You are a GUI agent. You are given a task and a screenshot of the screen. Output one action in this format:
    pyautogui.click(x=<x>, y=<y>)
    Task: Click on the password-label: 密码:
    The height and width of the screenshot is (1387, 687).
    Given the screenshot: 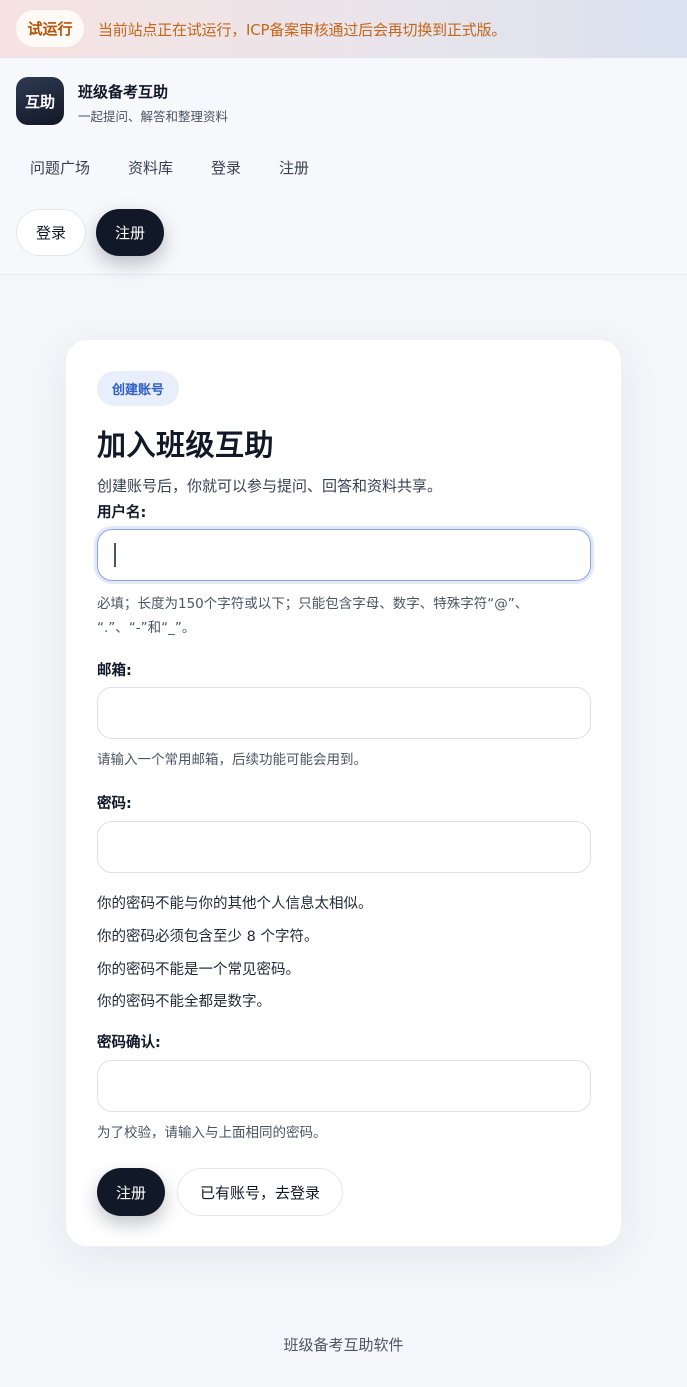 What is the action you would take?
    pyautogui.click(x=114, y=804)
    